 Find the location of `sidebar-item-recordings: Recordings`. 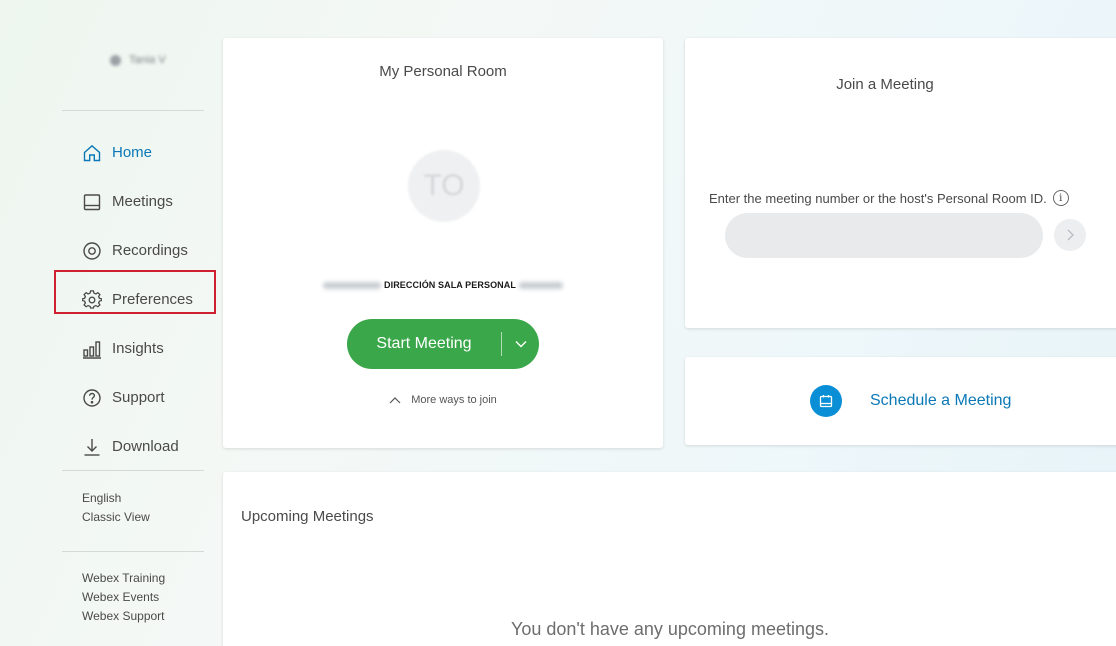

sidebar-item-recordings: Recordings is located at coordinates (137, 250).